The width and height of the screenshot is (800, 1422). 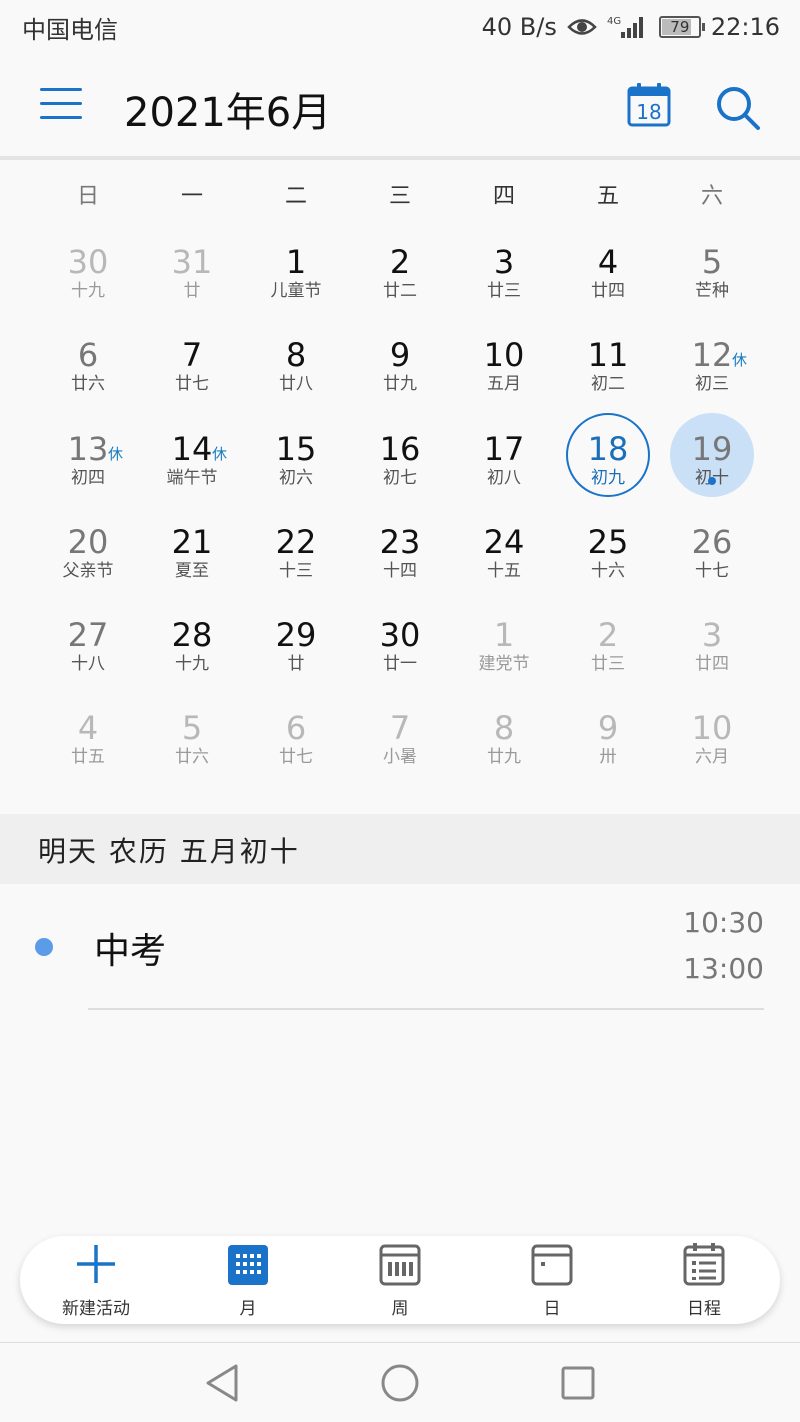 What do you see at coordinates (296, 453) in the screenshot?
I see `day-cell: 15 初六` at bounding box center [296, 453].